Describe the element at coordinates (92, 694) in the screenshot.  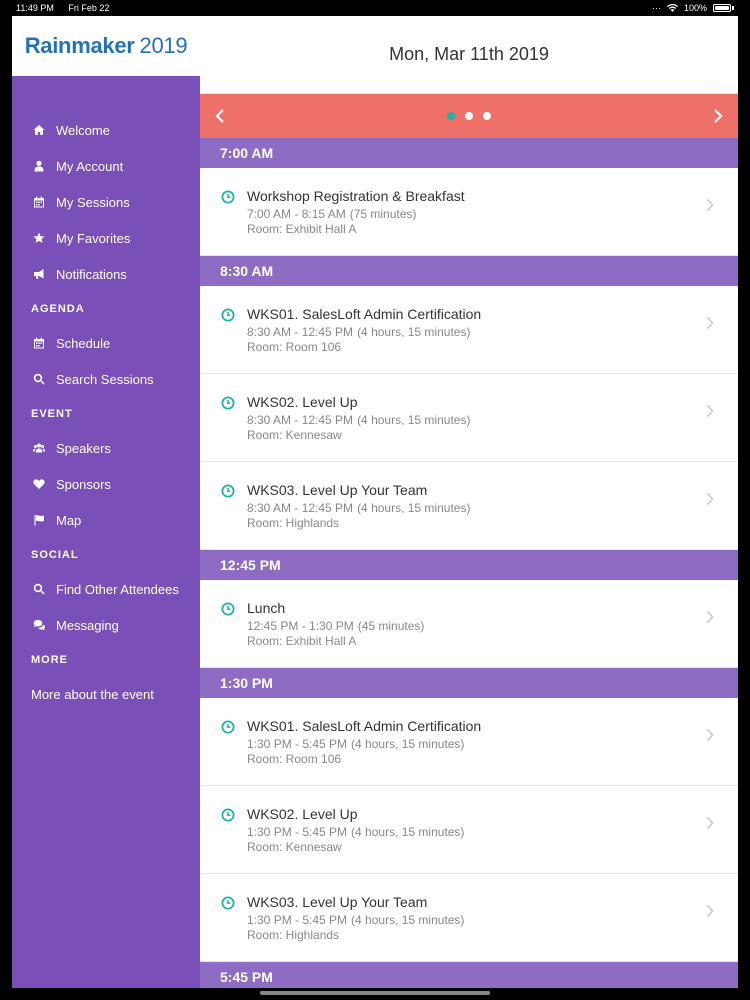
I see `sidebar-item-label: More about the event` at that location.